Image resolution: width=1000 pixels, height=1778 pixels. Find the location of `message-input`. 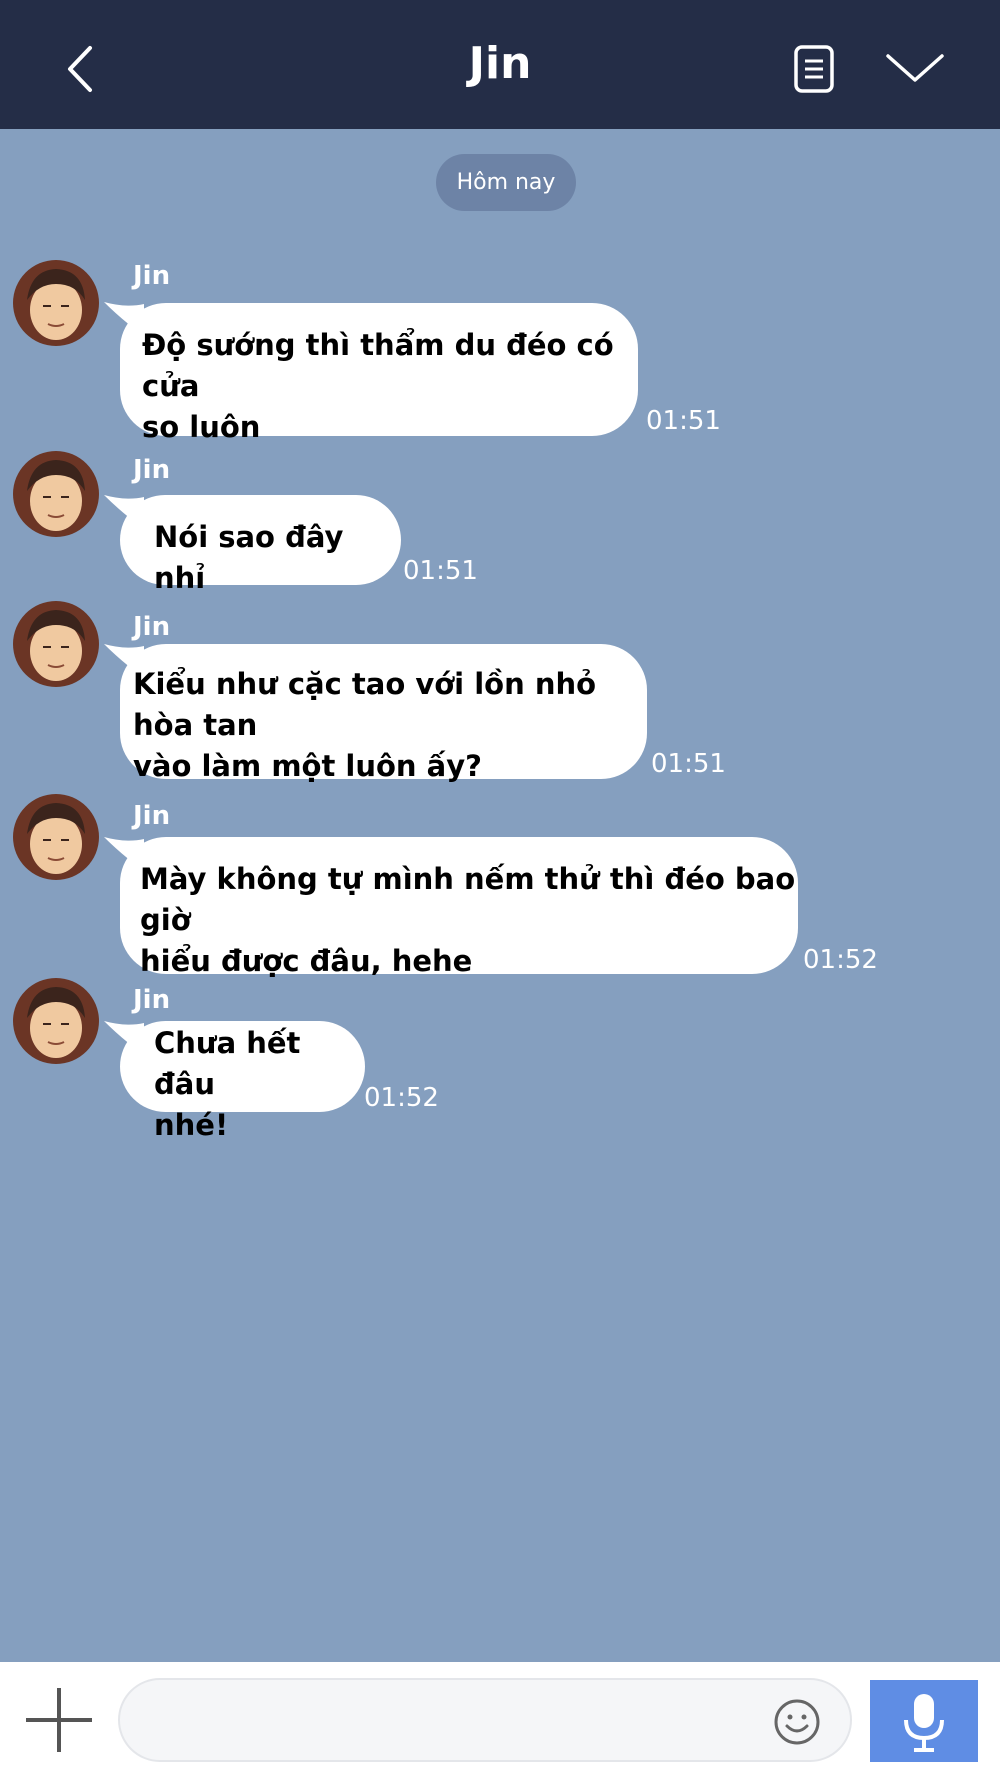

message-input is located at coordinates (485, 1720).